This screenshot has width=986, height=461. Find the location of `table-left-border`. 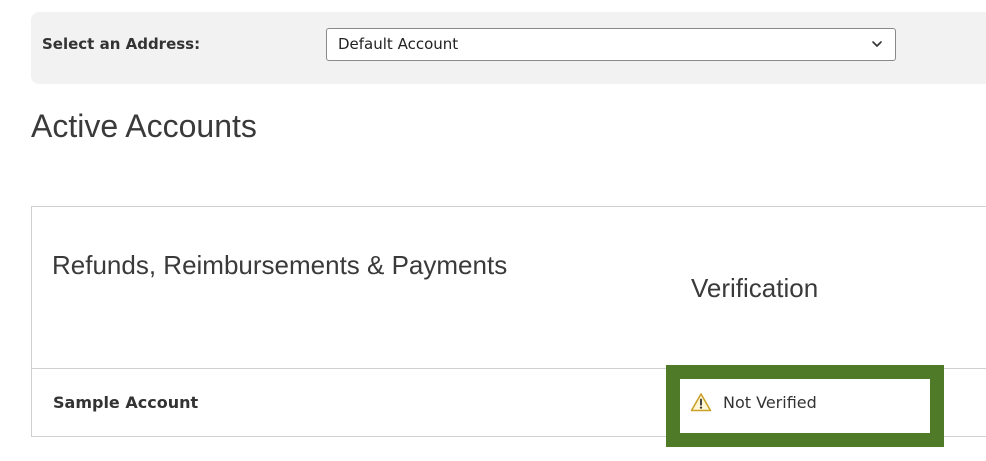

table-left-border is located at coordinates (31, 321).